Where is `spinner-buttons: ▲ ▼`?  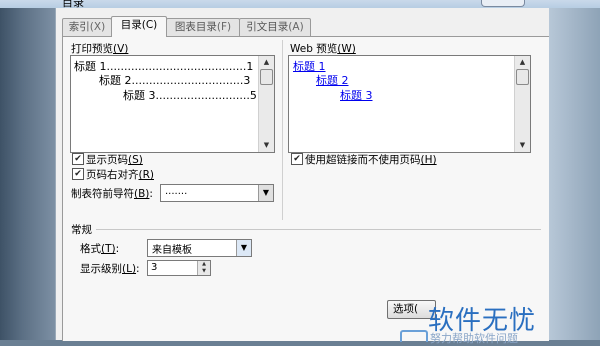 spinner-buttons: ▲ ▼ is located at coordinates (203, 268).